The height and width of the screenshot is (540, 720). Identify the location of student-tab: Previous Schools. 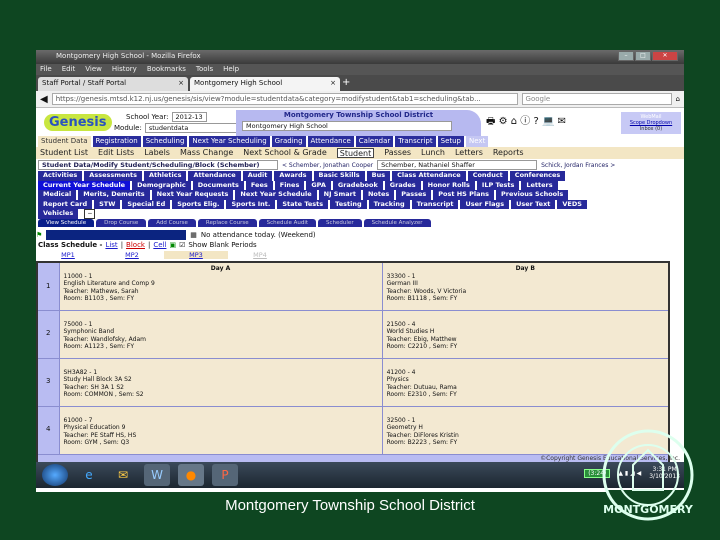
(533, 195).